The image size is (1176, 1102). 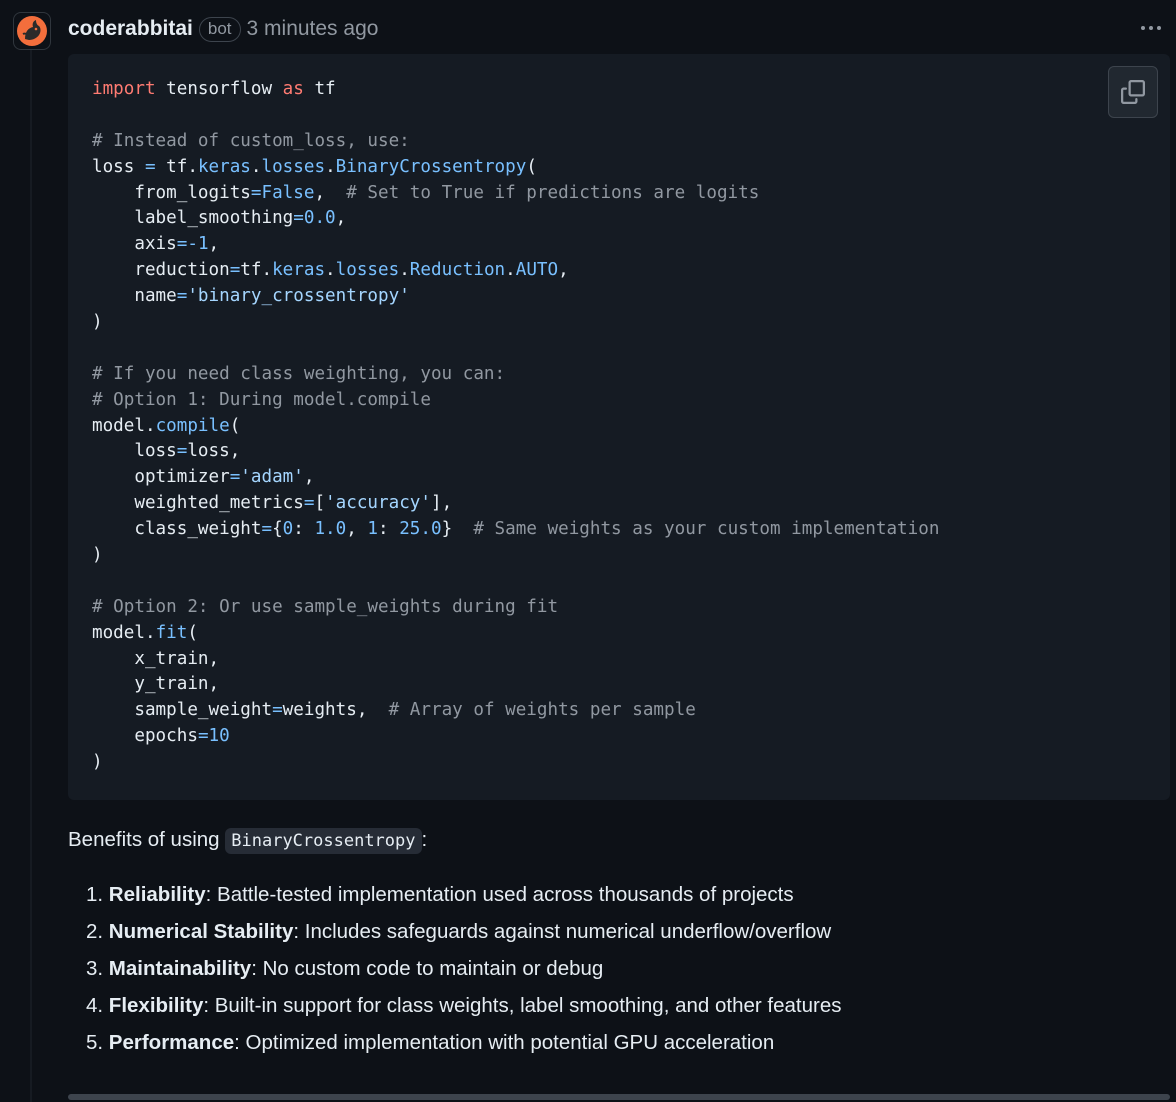 I want to click on code-line: axis=-1,, so click(x=515, y=245).